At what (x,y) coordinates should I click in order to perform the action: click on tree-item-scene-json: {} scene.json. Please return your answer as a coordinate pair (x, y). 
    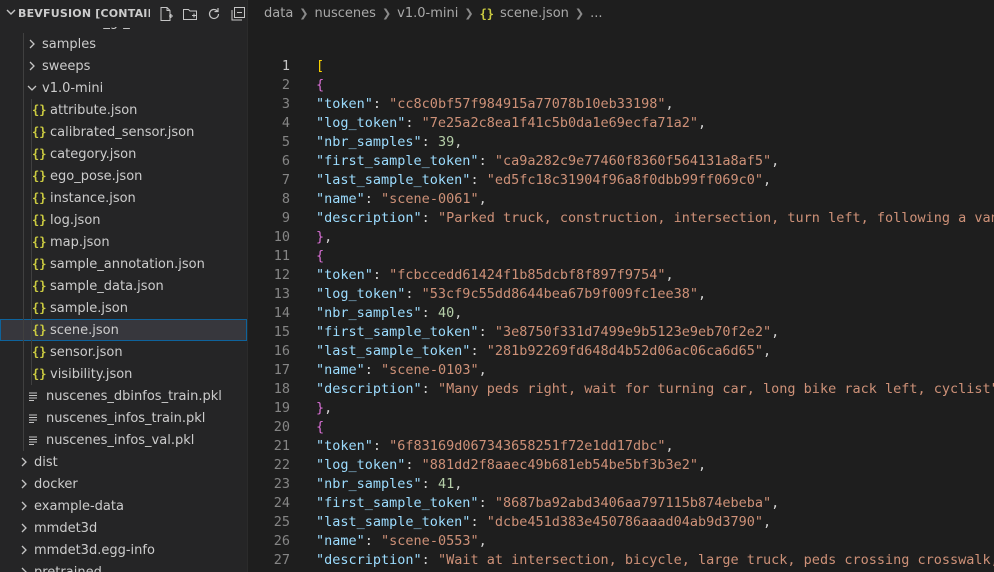
    Looking at the image, I should click on (123, 330).